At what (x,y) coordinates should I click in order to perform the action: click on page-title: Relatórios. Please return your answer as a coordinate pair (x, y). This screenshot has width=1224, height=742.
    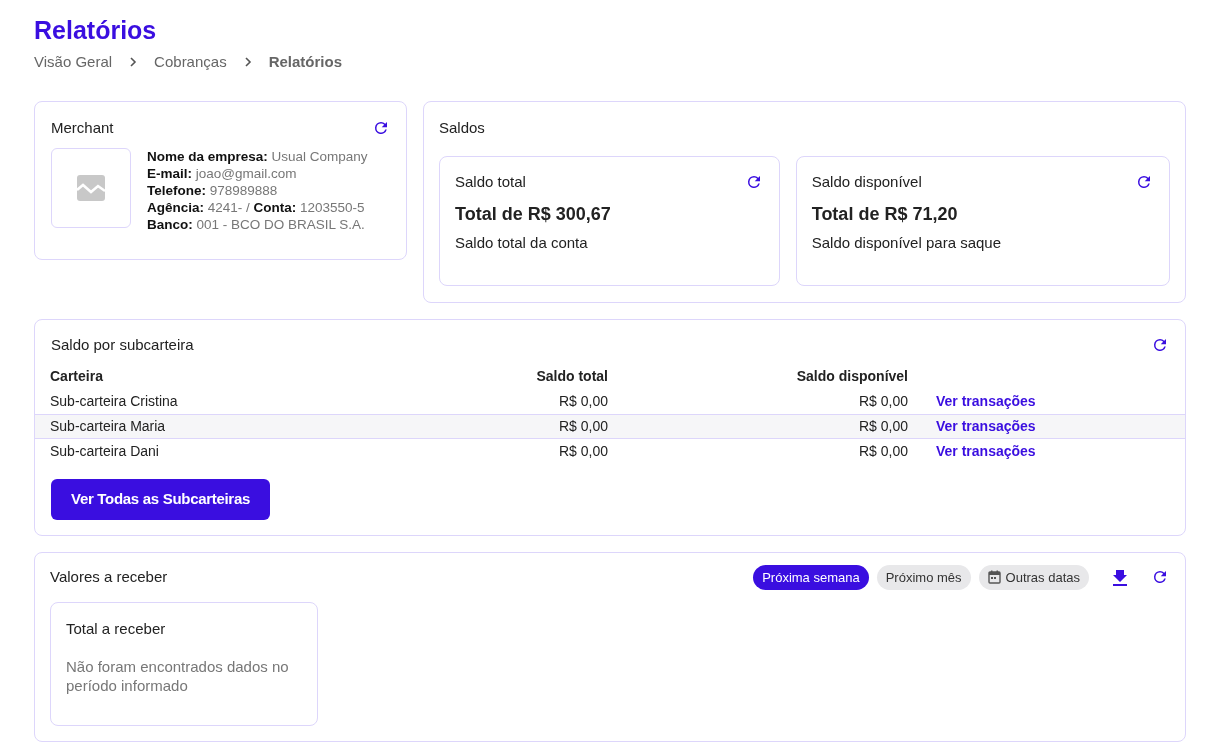
    Looking at the image, I should click on (96, 30).